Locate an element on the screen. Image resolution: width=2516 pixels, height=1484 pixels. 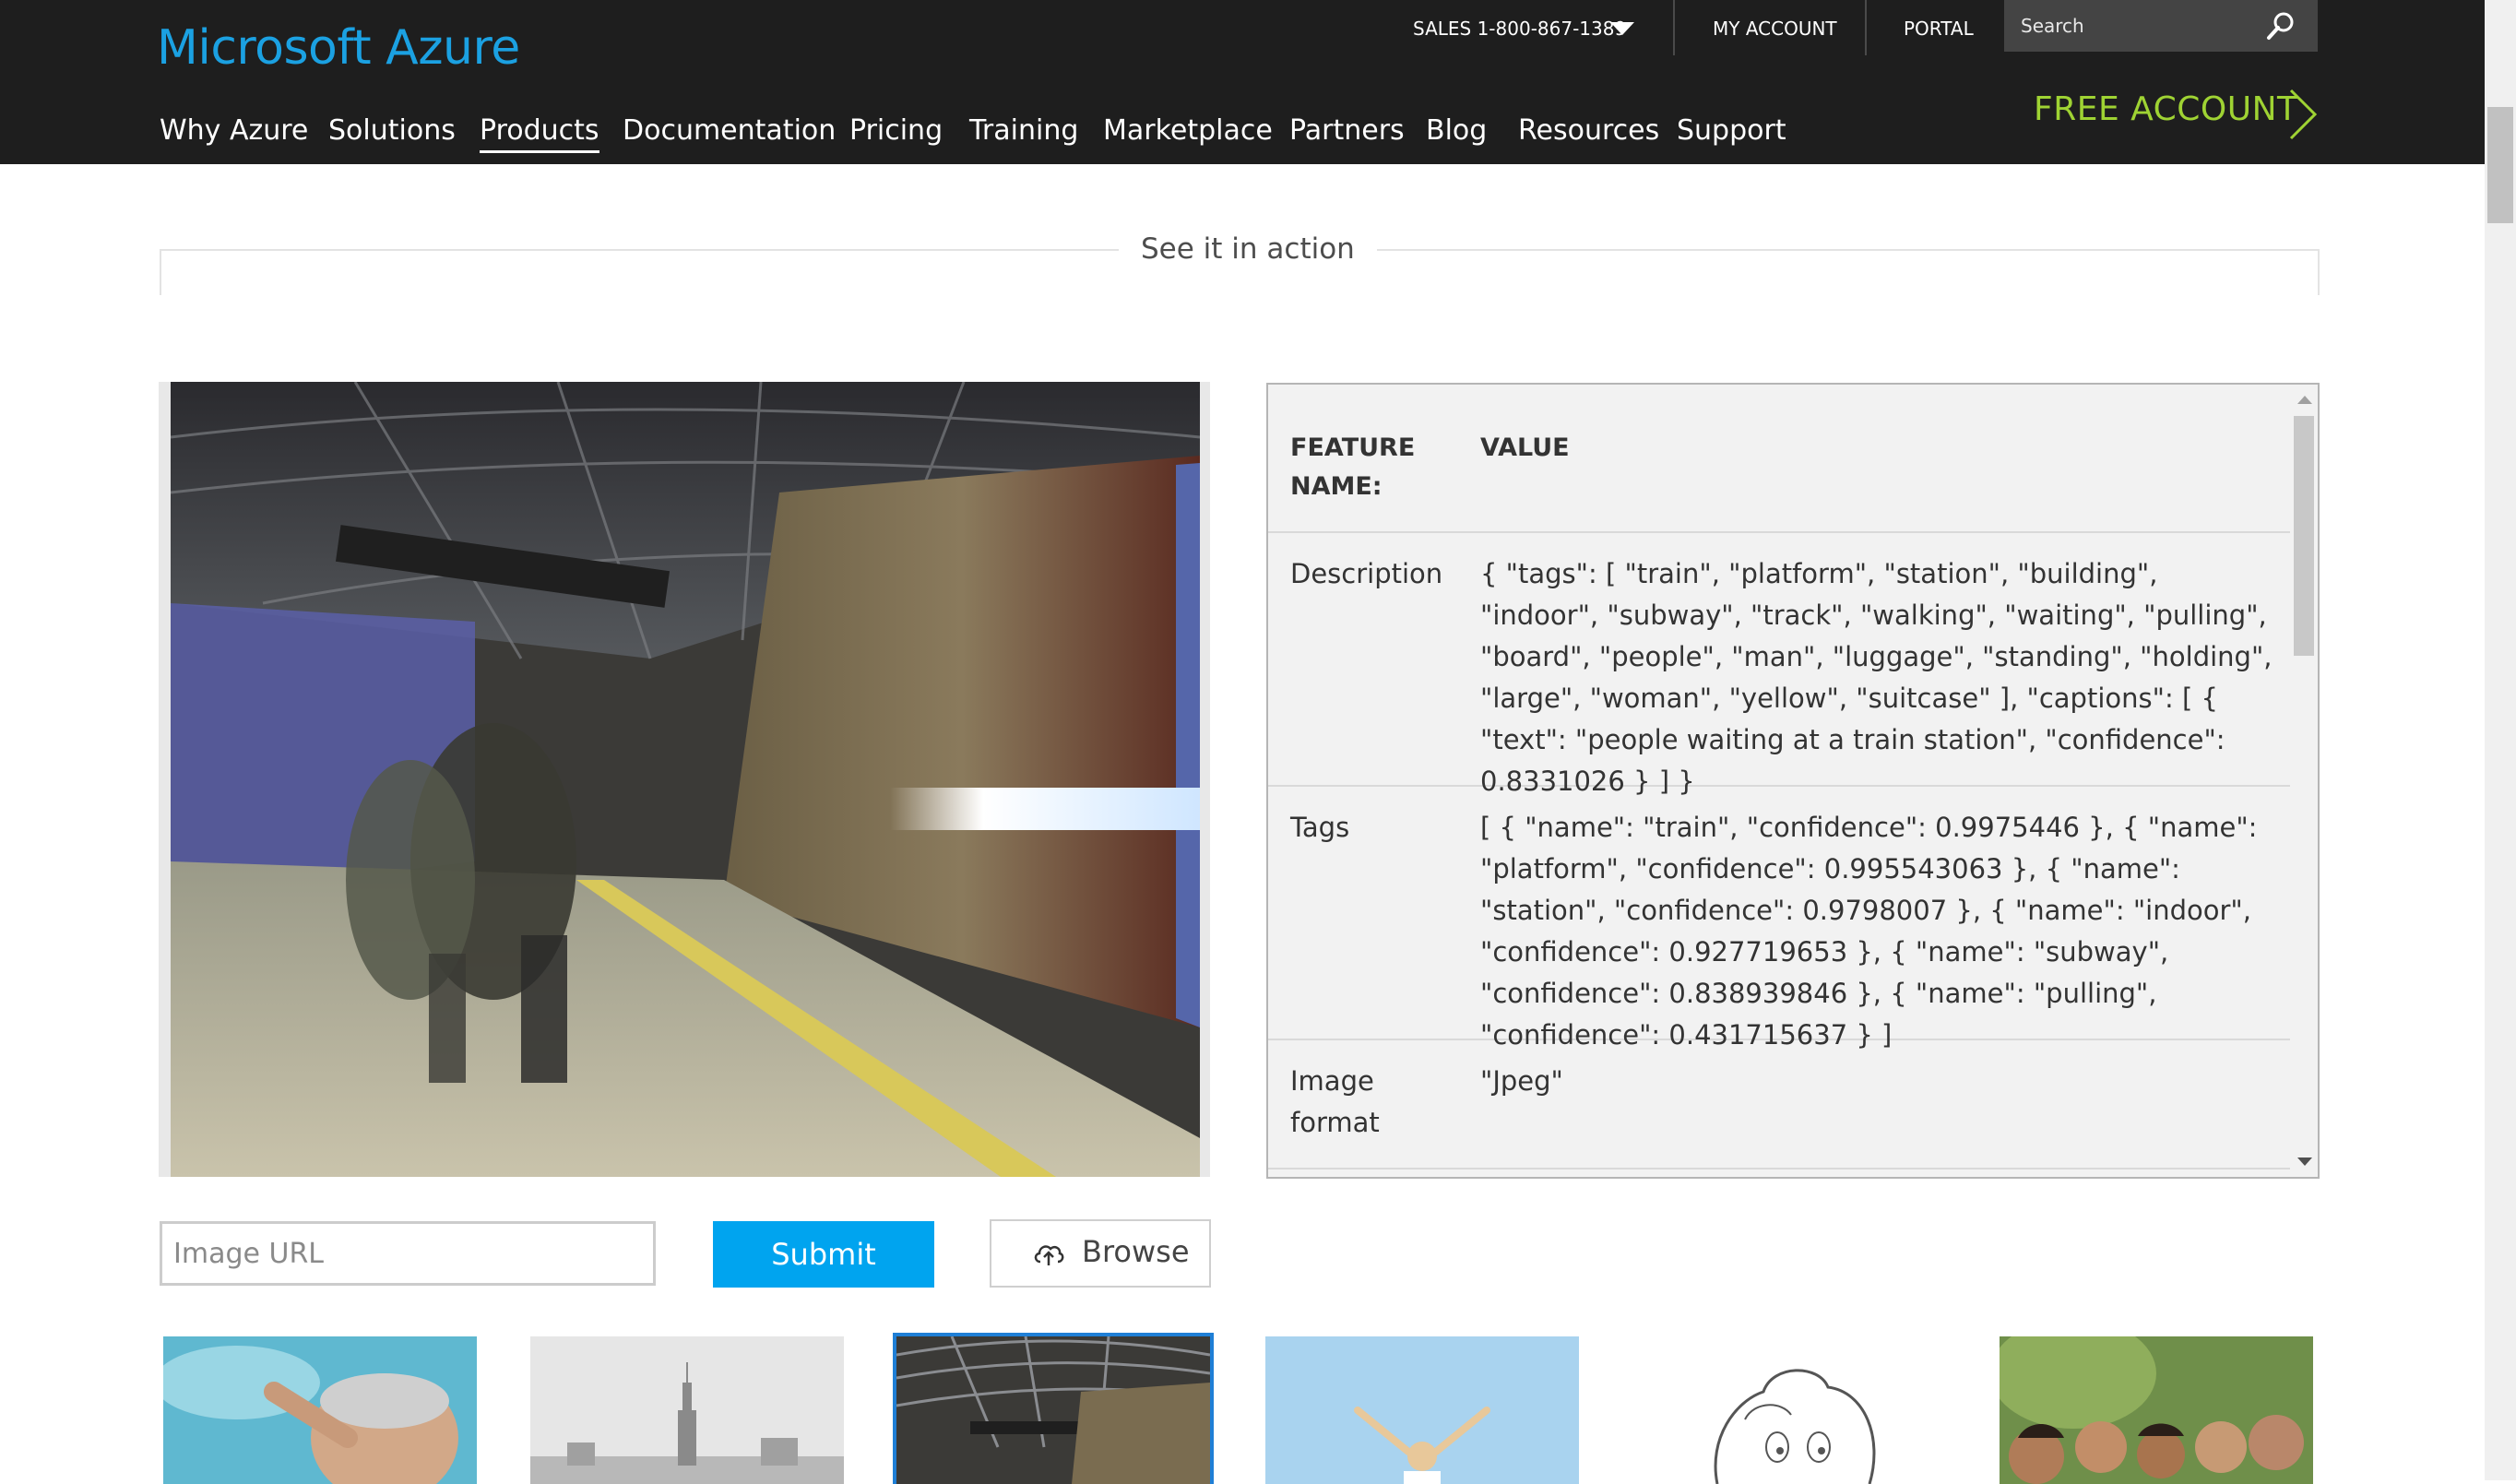
nav-products: Products is located at coordinates (539, 133).